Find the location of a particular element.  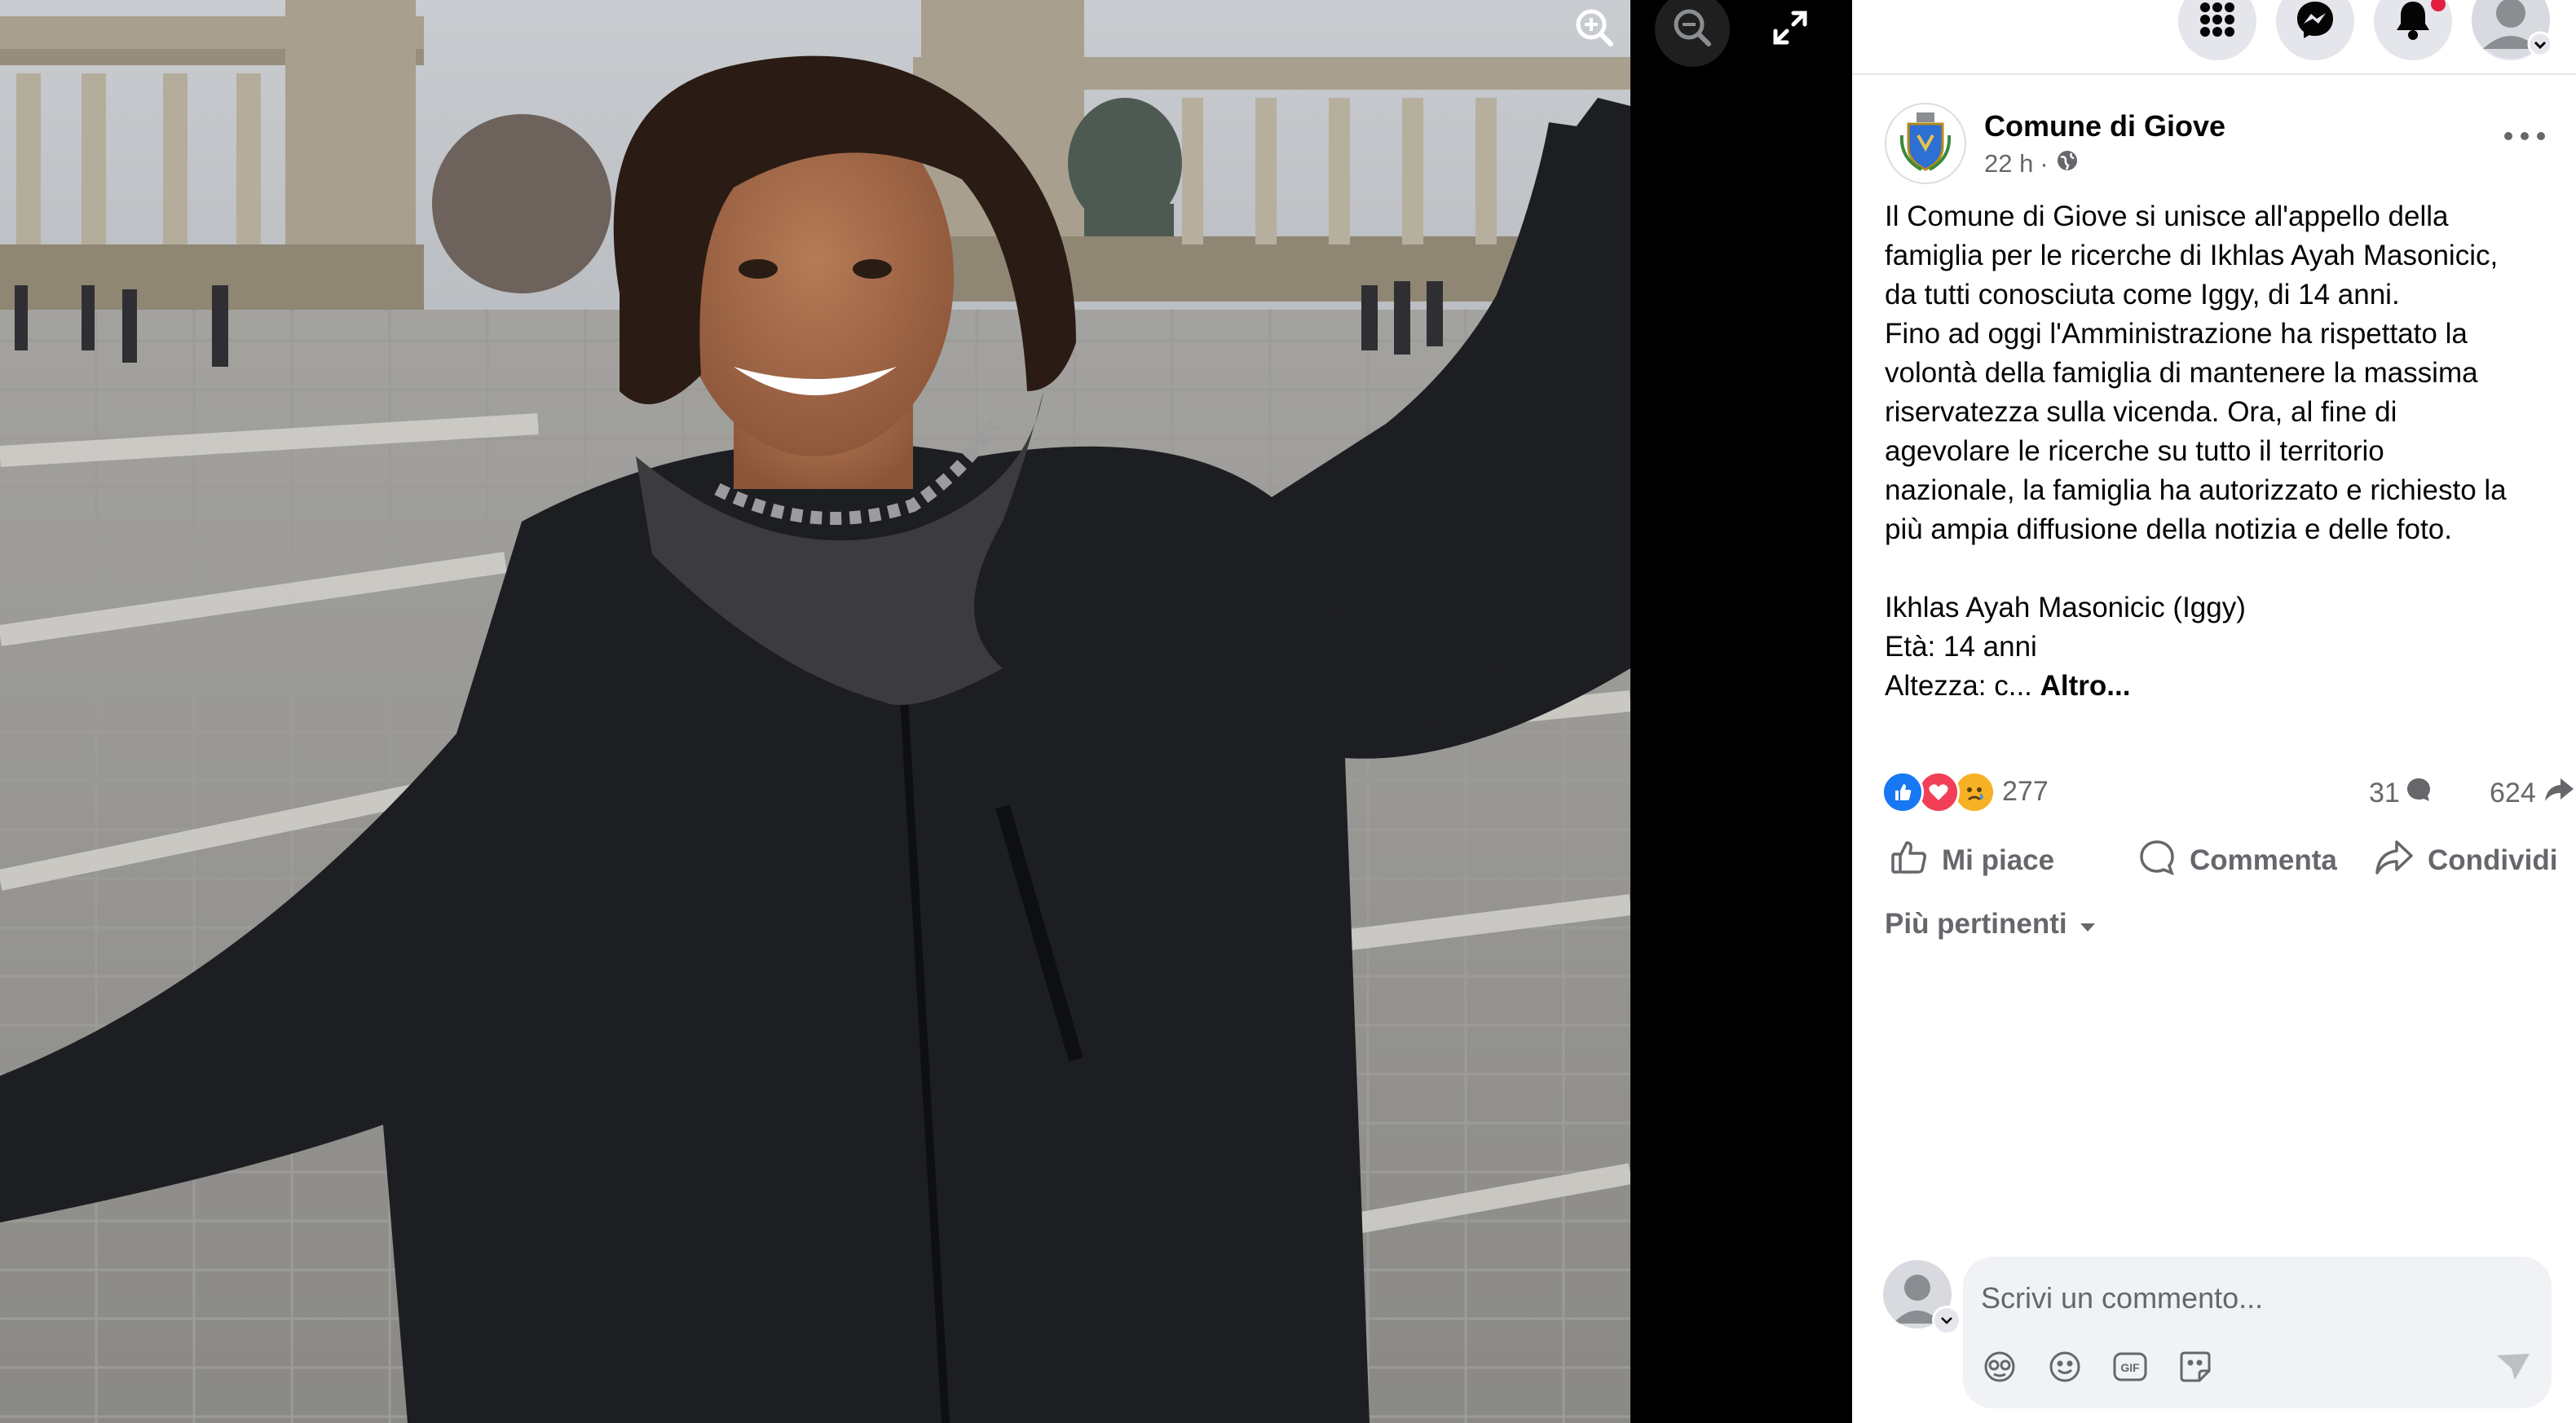

post-header: Comune di Giove 22 h · is located at coordinates (2219, 147).